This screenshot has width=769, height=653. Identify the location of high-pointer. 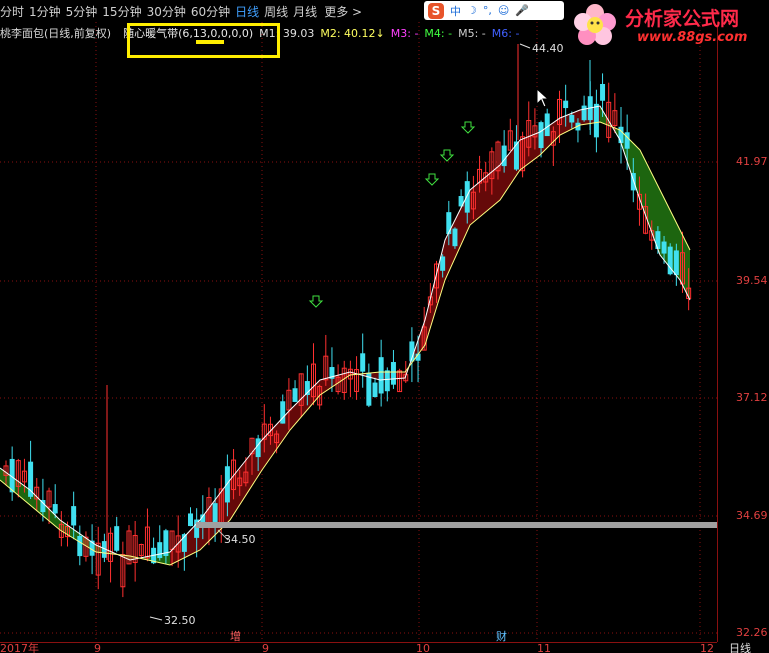
(525, 46).